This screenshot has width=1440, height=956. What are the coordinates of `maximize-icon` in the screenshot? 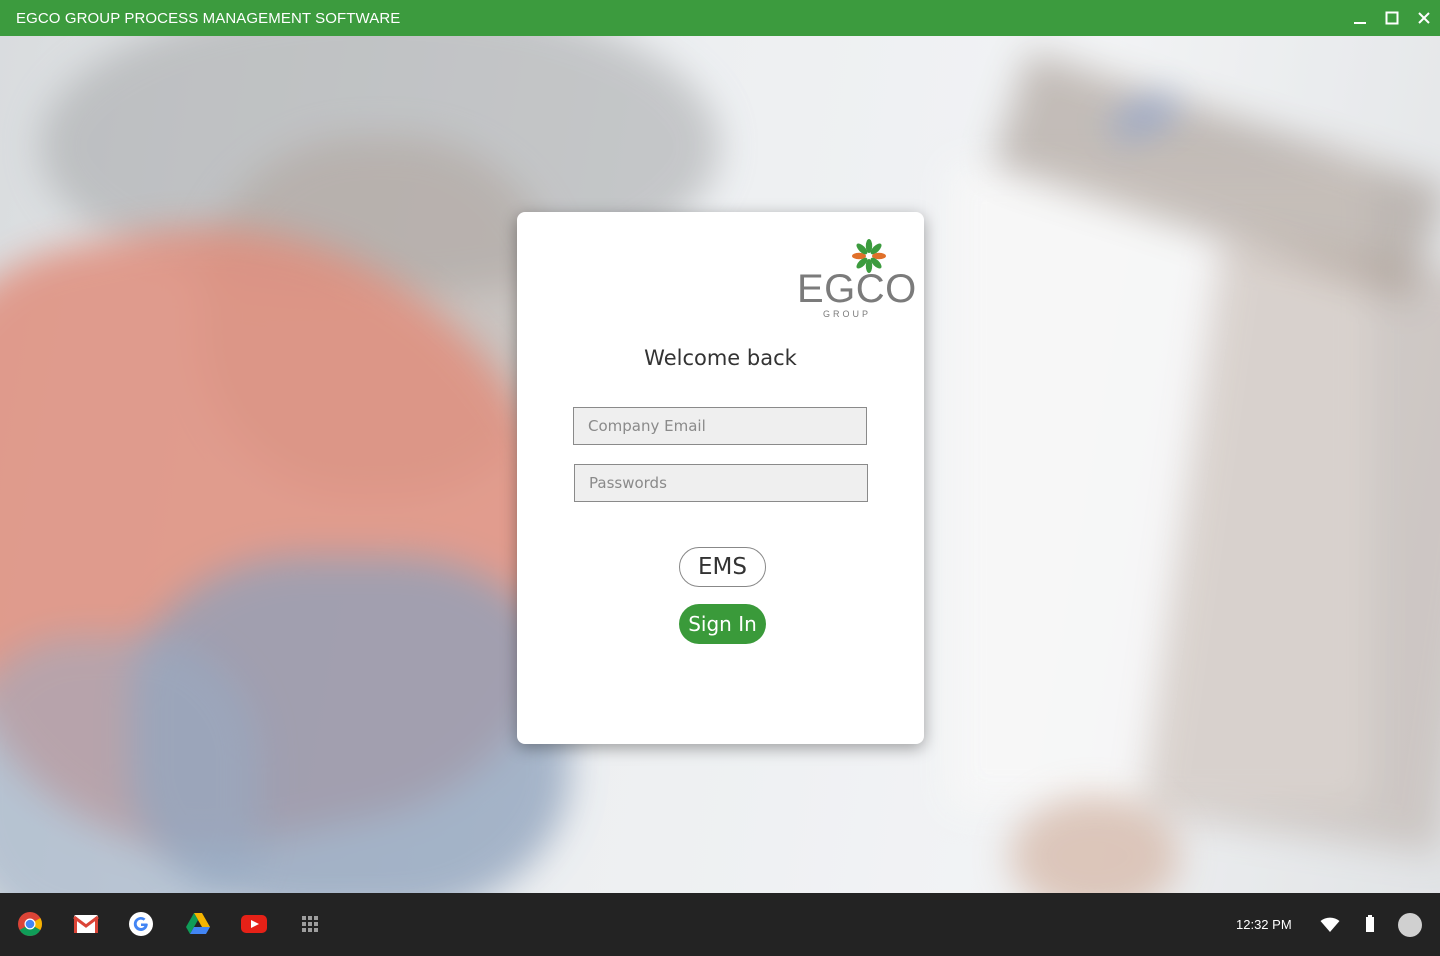 It's located at (1392, 18).